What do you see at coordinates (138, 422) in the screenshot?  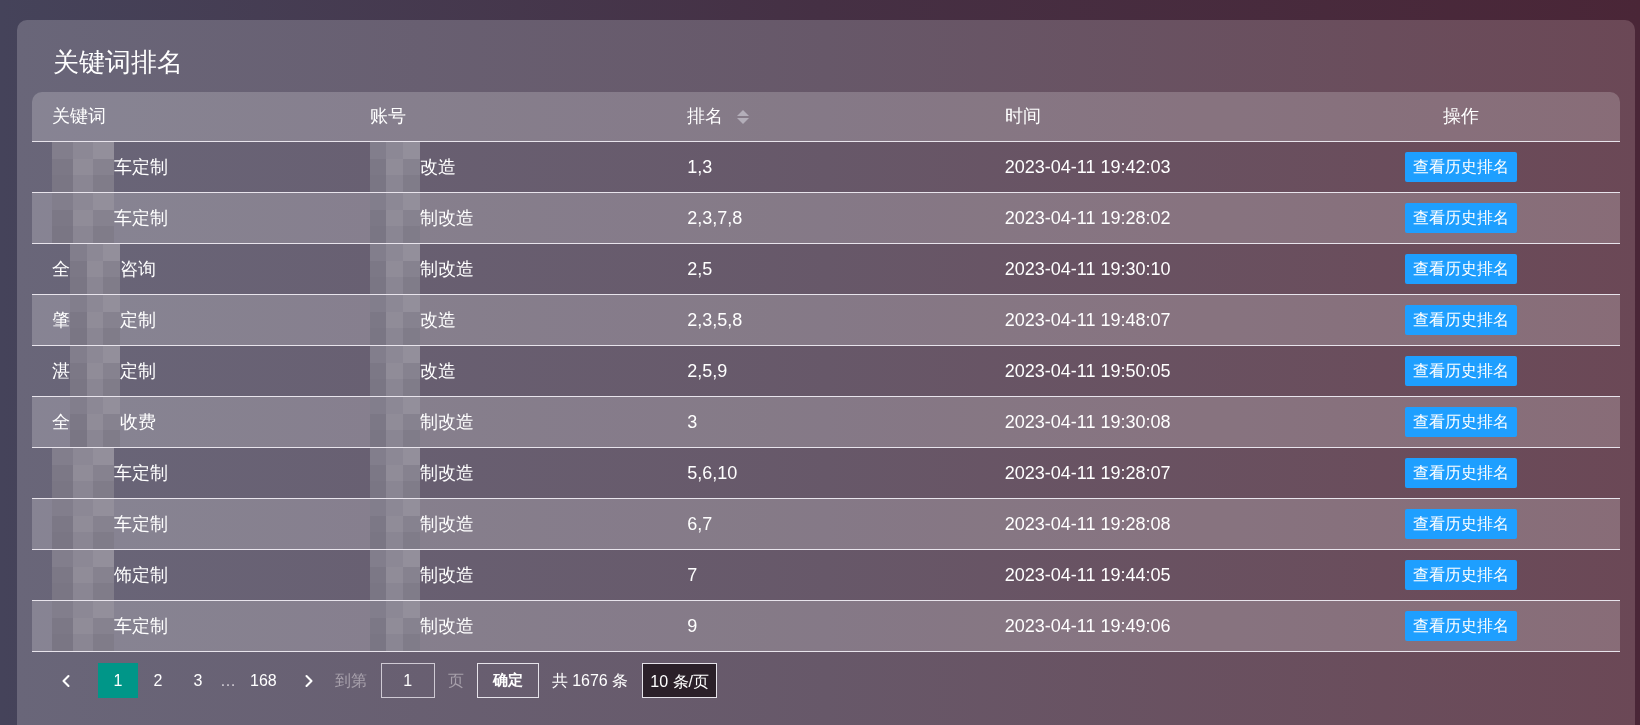 I see `keyword-text: 收费` at bounding box center [138, 422].